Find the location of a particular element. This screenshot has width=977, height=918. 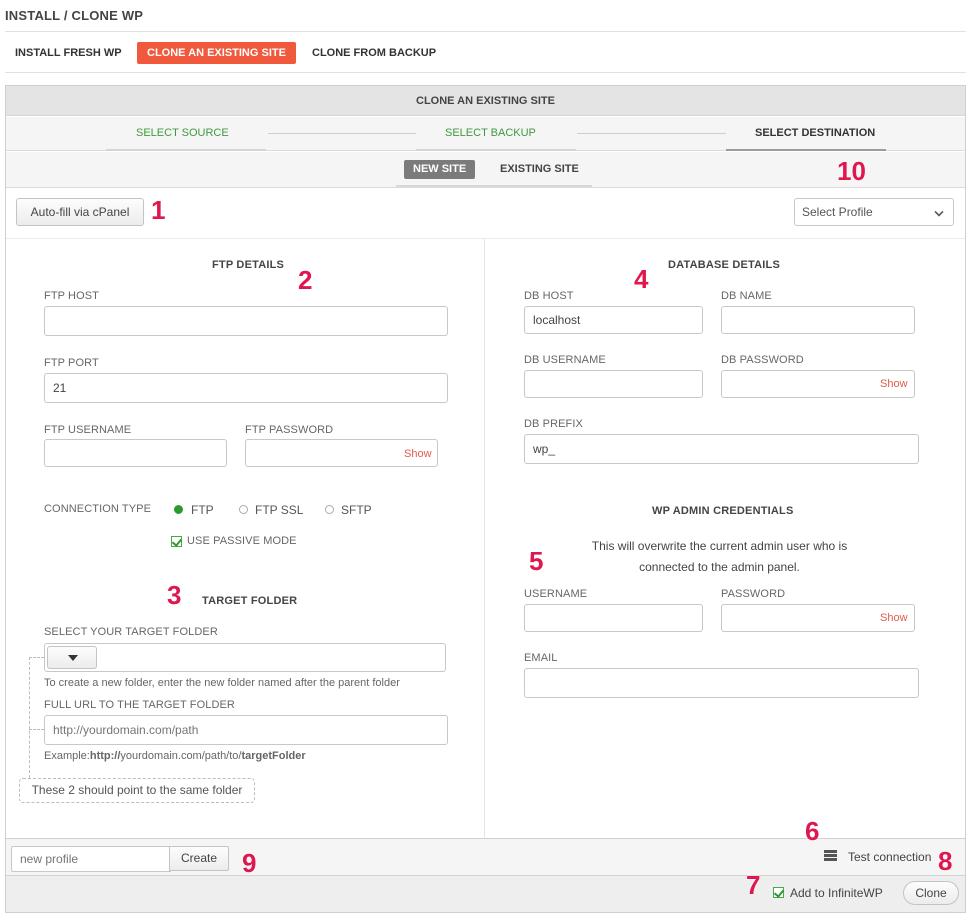

tab-existing-site: EXISTING SITE is located at coordinates (539, 169).